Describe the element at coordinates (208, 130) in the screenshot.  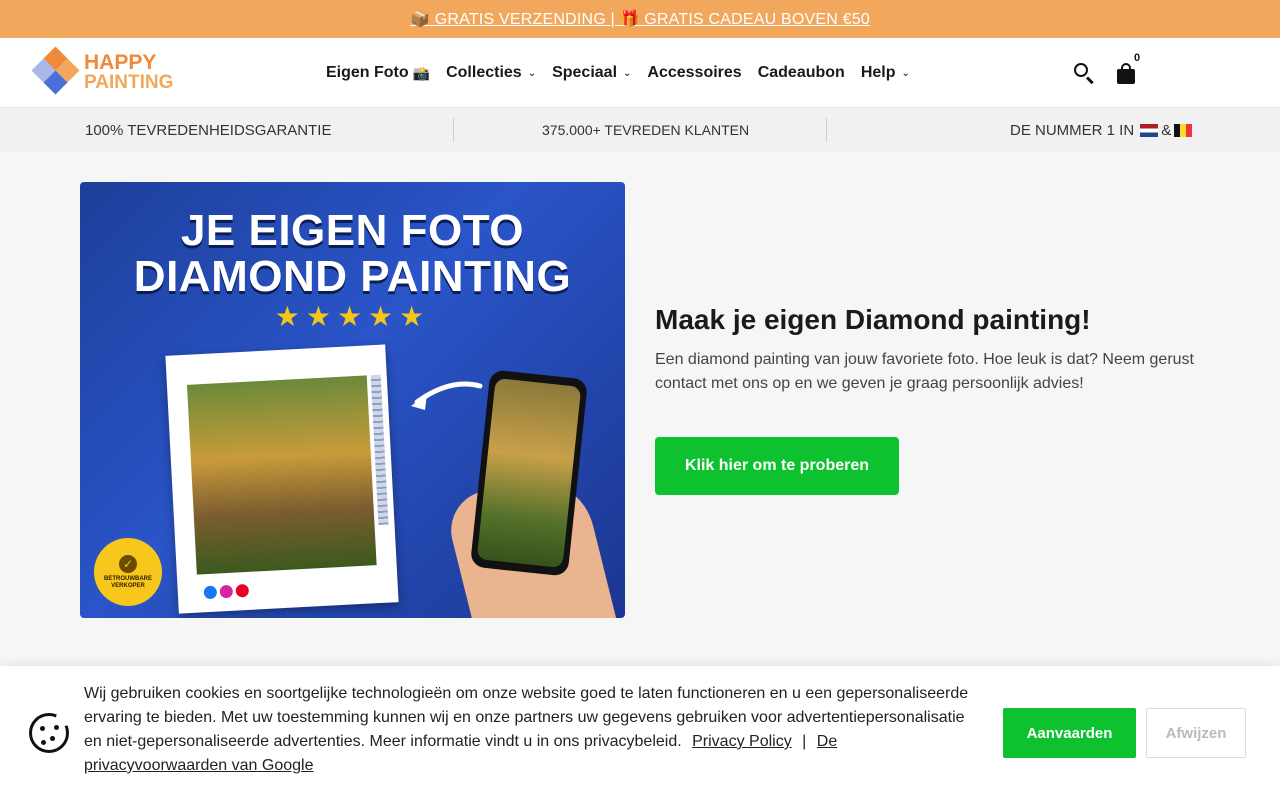
I see `usp-satisfaction: 100% TEVREDENHEIDSGARANTIE` at that location.